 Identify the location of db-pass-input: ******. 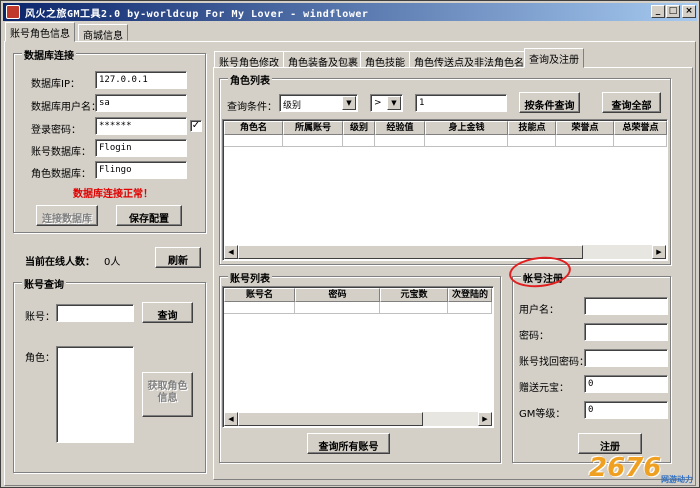
(141, 126).